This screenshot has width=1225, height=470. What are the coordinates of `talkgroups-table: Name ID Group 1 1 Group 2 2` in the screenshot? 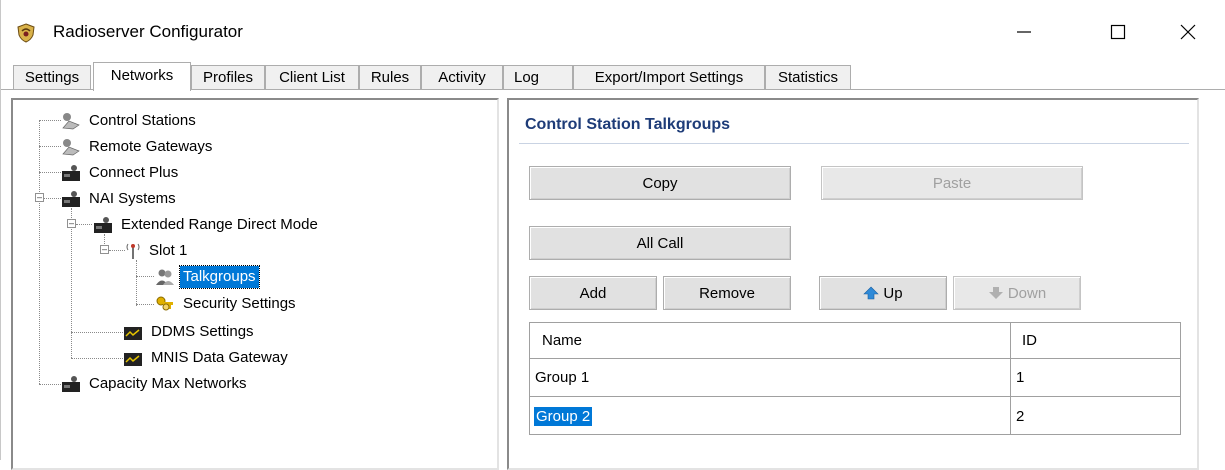 It's located at (855, 378).